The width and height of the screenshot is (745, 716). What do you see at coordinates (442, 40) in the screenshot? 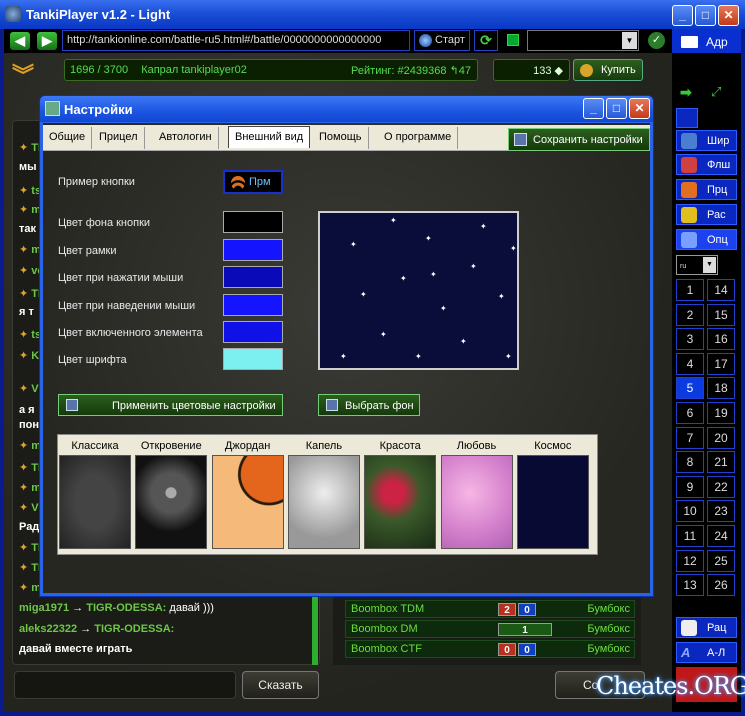
I see `start-button: Старт` at bounding box center [442, 40].